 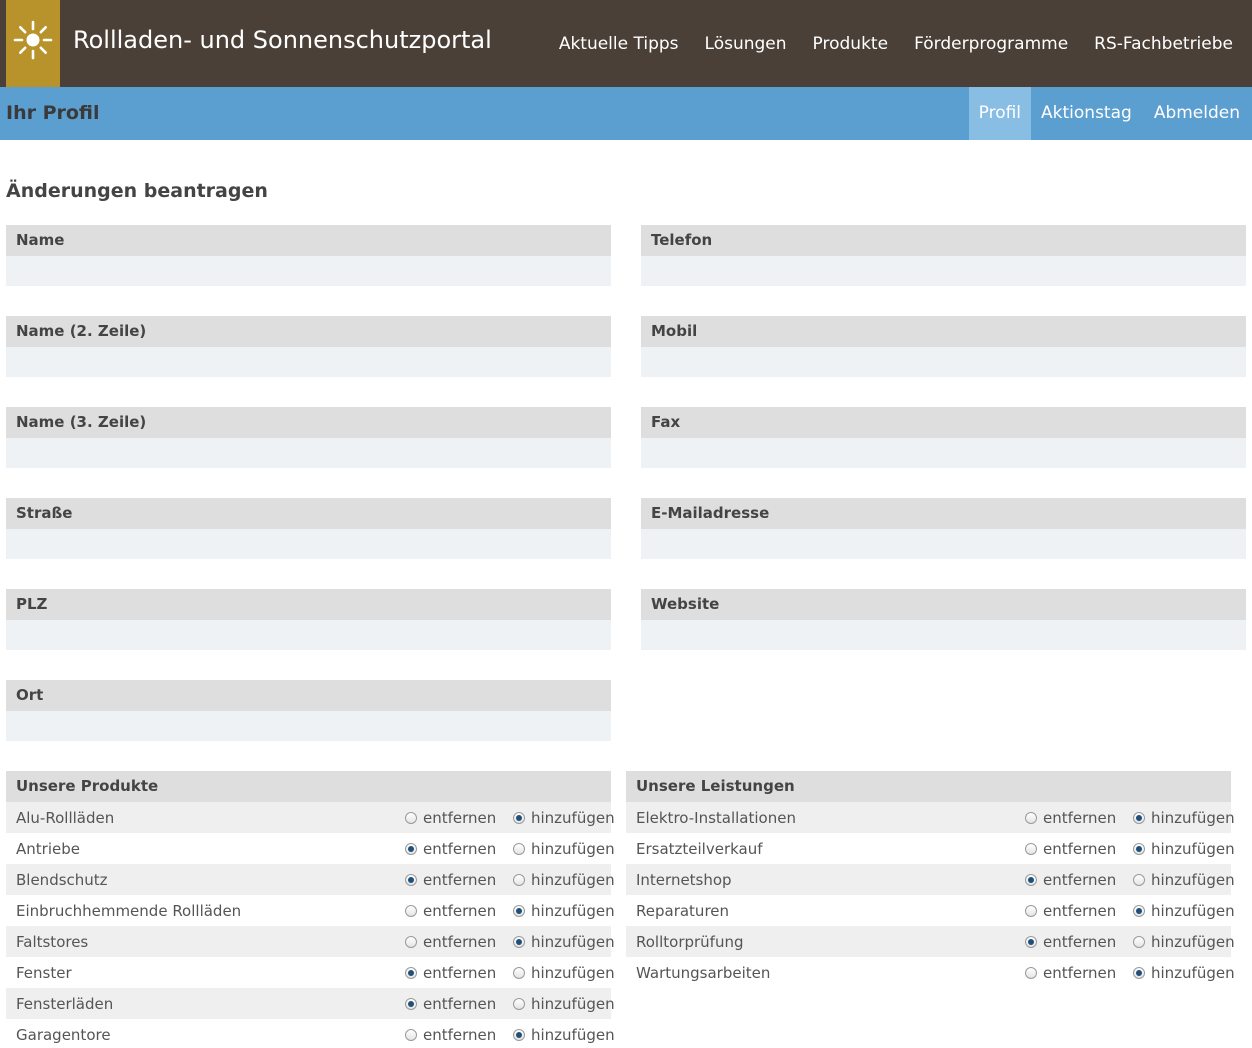 I want to click on nav-link-loesungen: Lösungen, so click(x=746, y=44).